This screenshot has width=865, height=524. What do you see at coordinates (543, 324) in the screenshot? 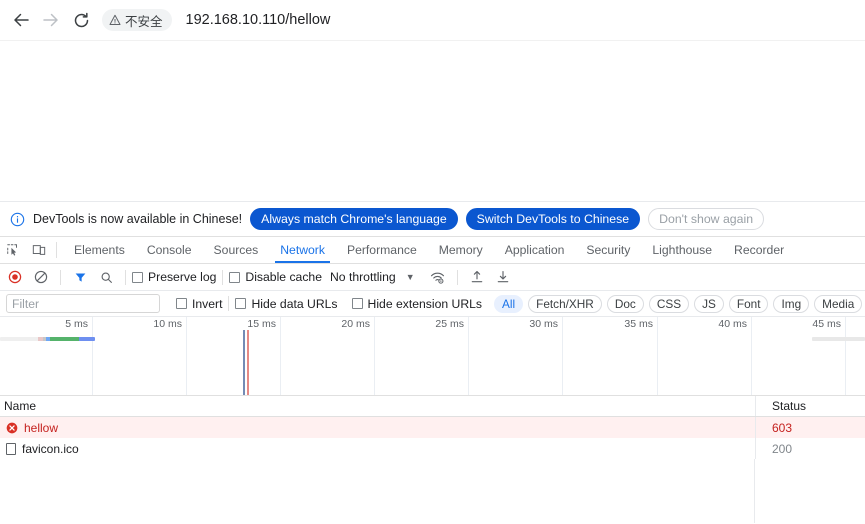
I see `overview-tick-label: 30 ms` at bounding box center [543, 324].